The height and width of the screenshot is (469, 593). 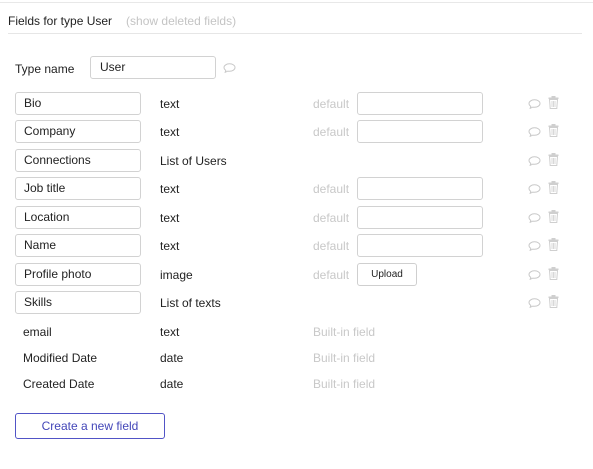 I want to click on field-name-input: Location, so click(x=78, y=217).